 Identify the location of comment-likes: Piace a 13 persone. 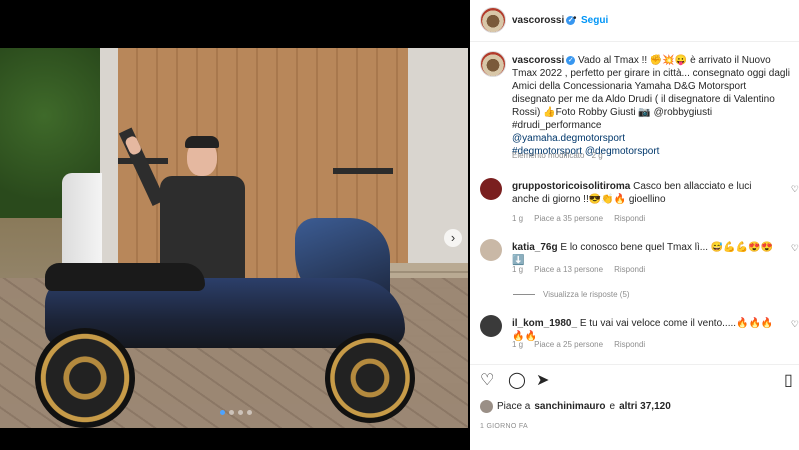
(568, 269).